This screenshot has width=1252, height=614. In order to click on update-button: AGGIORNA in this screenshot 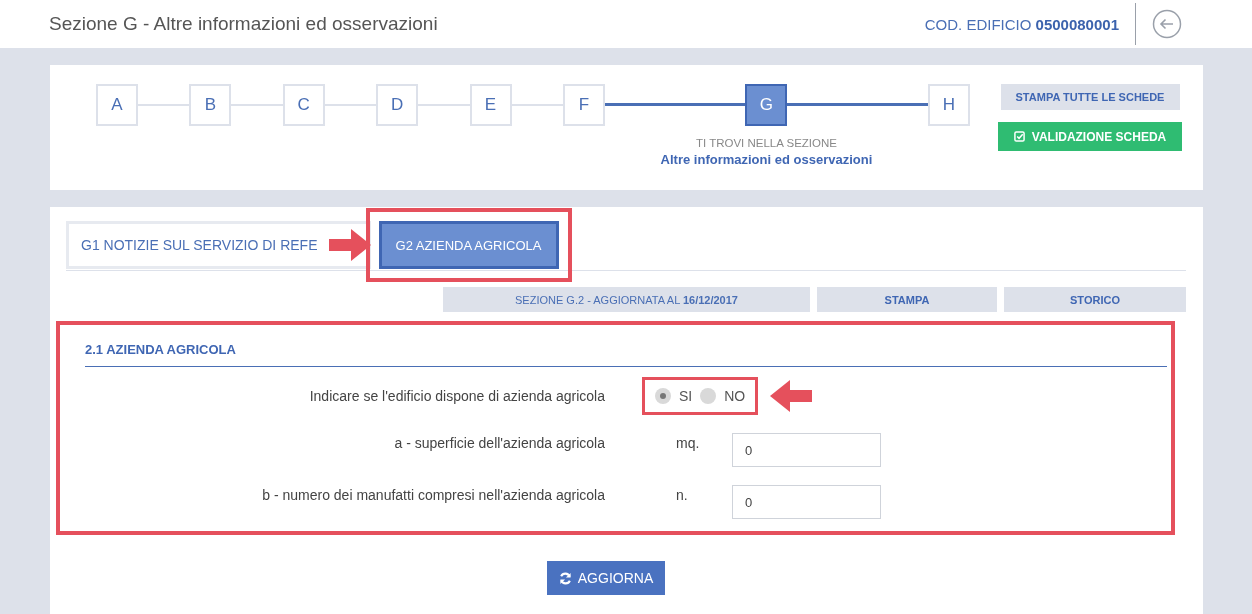, I will do `click(606, 578)`.